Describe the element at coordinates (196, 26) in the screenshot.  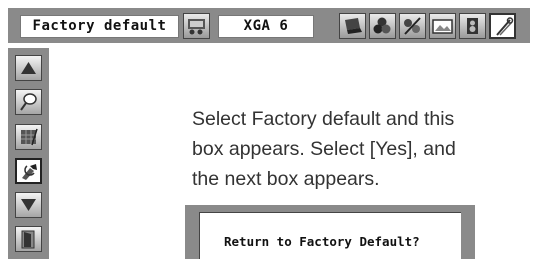
I see `computer-input-icon` at that location.